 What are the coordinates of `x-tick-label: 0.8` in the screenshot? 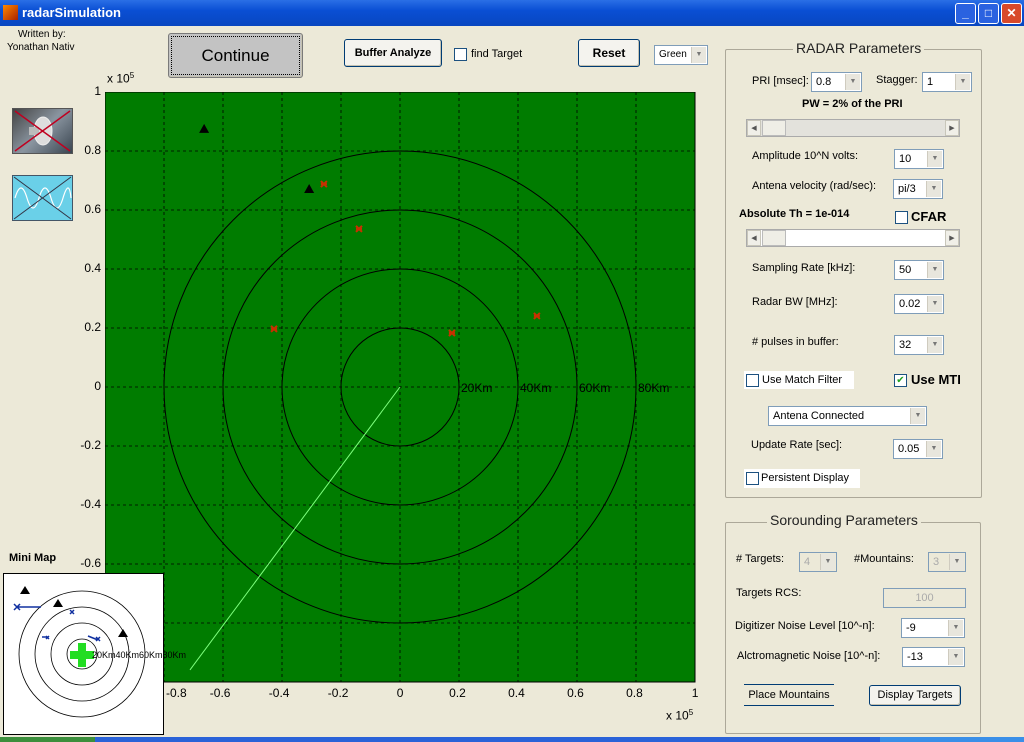 It's located at (634, 693).